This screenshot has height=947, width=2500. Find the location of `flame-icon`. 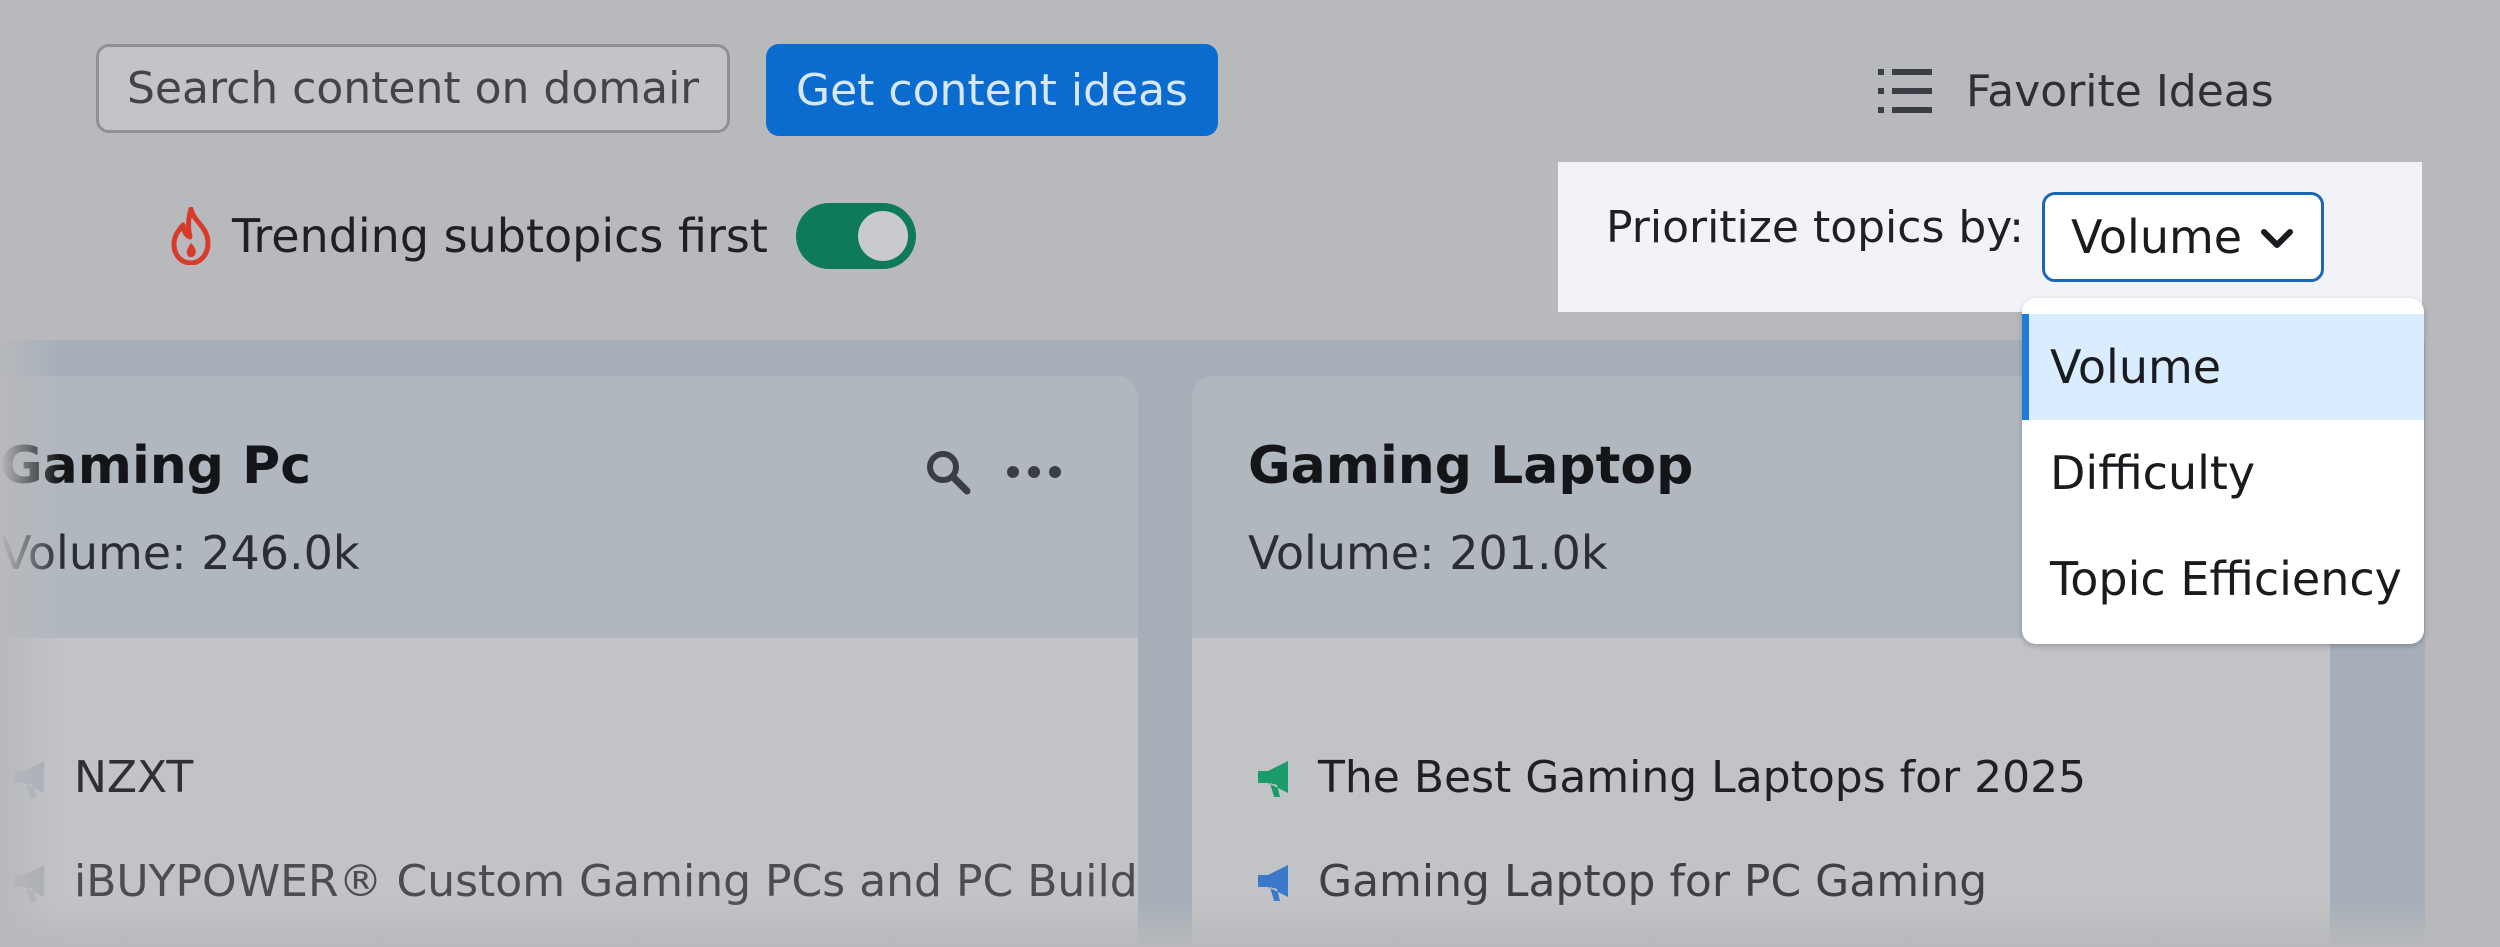

flame-icon is located at coordinates (191, 236).